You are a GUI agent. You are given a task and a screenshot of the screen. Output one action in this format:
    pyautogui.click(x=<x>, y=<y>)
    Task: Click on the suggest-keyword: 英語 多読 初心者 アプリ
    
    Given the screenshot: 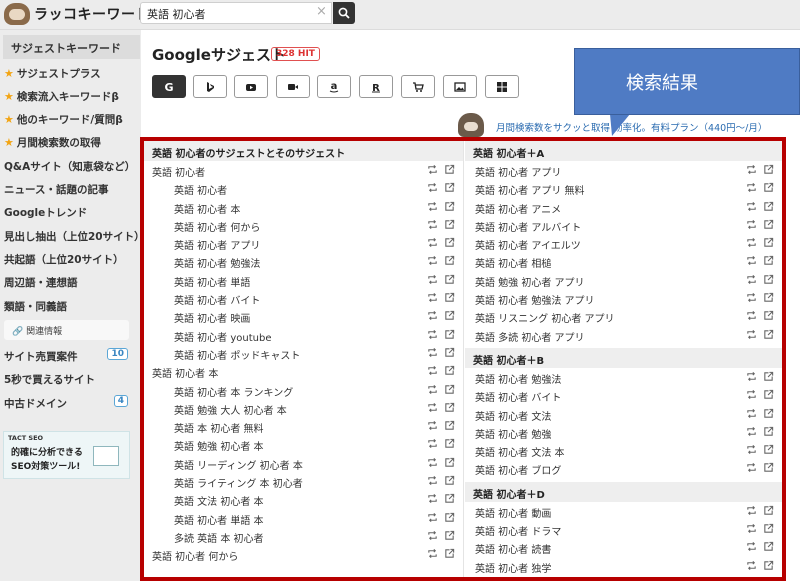 What is the action you would take?
    pyautogui.click(x=530, y=338)
    